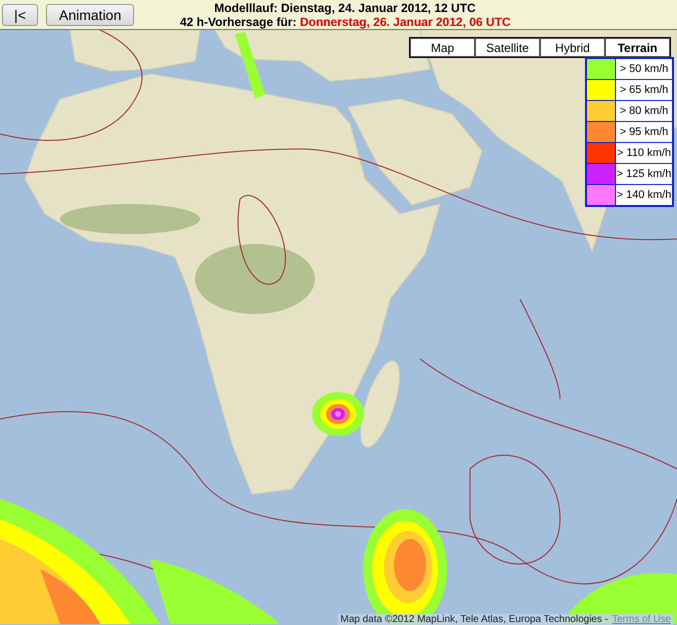 The height and width of the screenshot is (625, 677). What do you see at coordinates (572, 47) in the screenshot?
I see `map-type-tab: Hybrid` at bounding box center [572, 47].